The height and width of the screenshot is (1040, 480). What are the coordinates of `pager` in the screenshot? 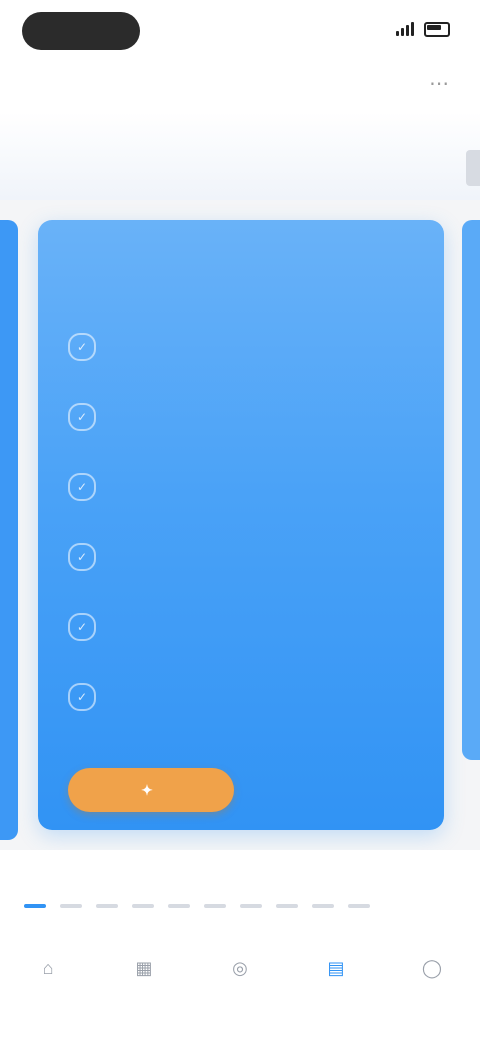 It's located at (240, 900).